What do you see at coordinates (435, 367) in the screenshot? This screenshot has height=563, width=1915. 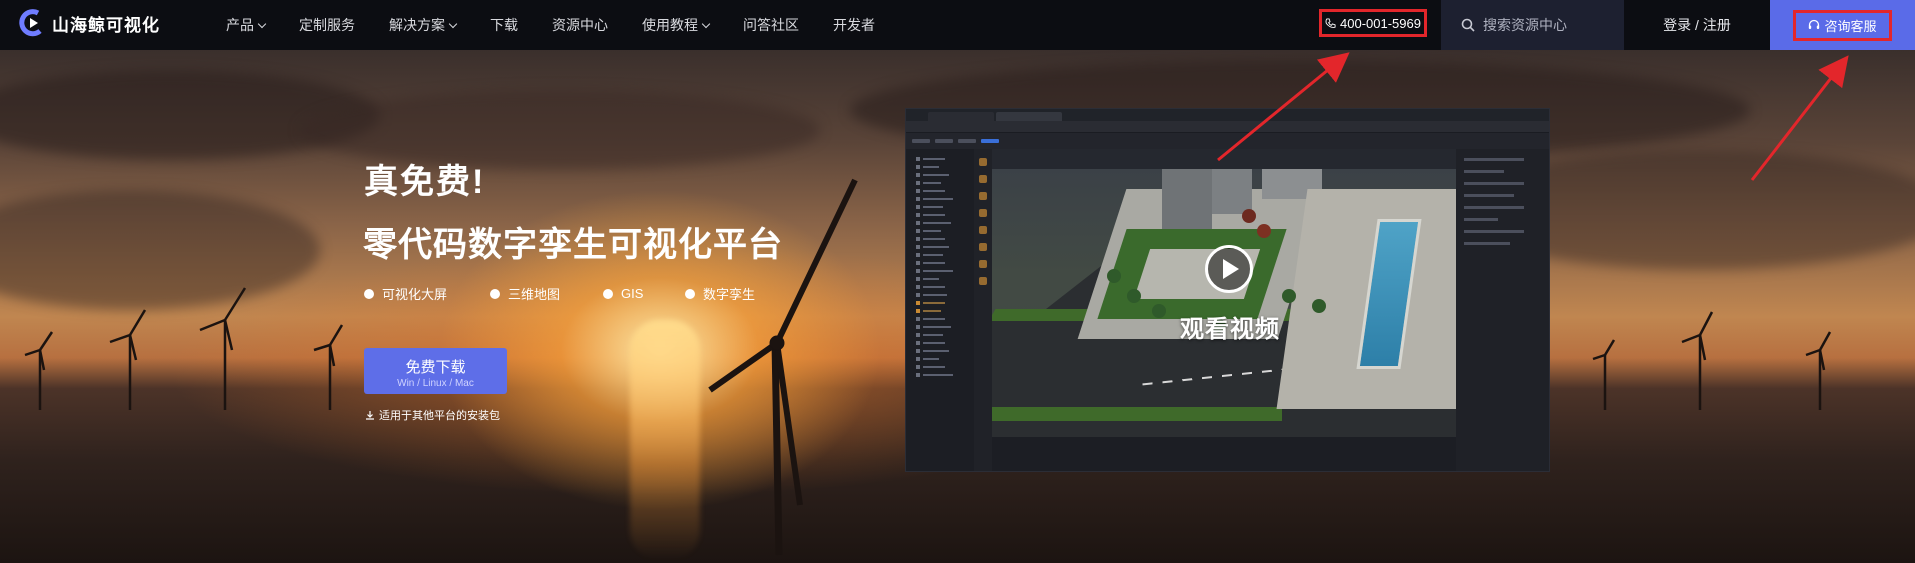 I see `download-label: 免费下载` at bounding box center [435, 367].